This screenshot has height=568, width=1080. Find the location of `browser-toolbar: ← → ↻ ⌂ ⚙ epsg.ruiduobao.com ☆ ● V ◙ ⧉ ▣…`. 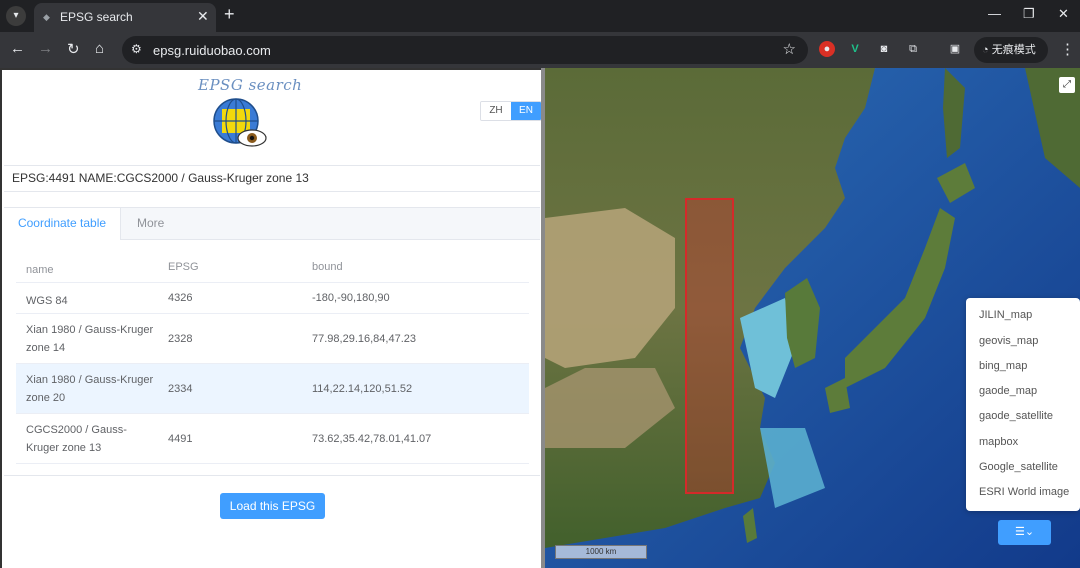

browser-toolbar: ← → ↻ ⌂ ⚙ epsg.ruiduobao.com ☆ ● V ◙ ⧉ ▣… is located at coordinates (540, 50).